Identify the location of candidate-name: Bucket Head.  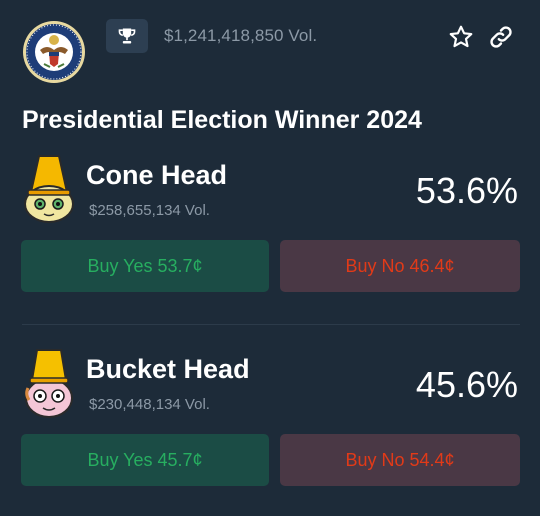
(168, 369).